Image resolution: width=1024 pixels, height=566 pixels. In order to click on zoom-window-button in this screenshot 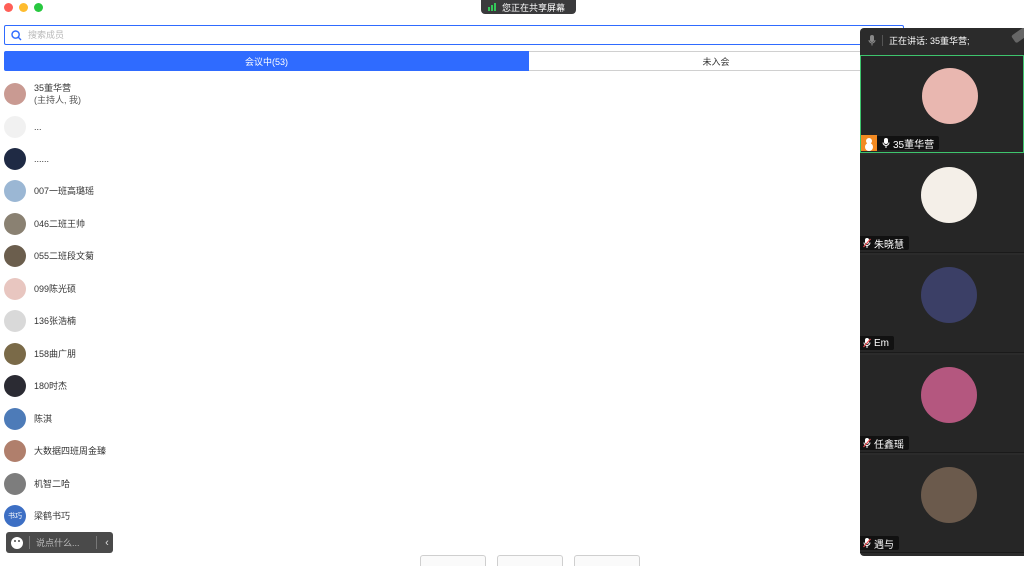, I will do `click(38, 7)`.